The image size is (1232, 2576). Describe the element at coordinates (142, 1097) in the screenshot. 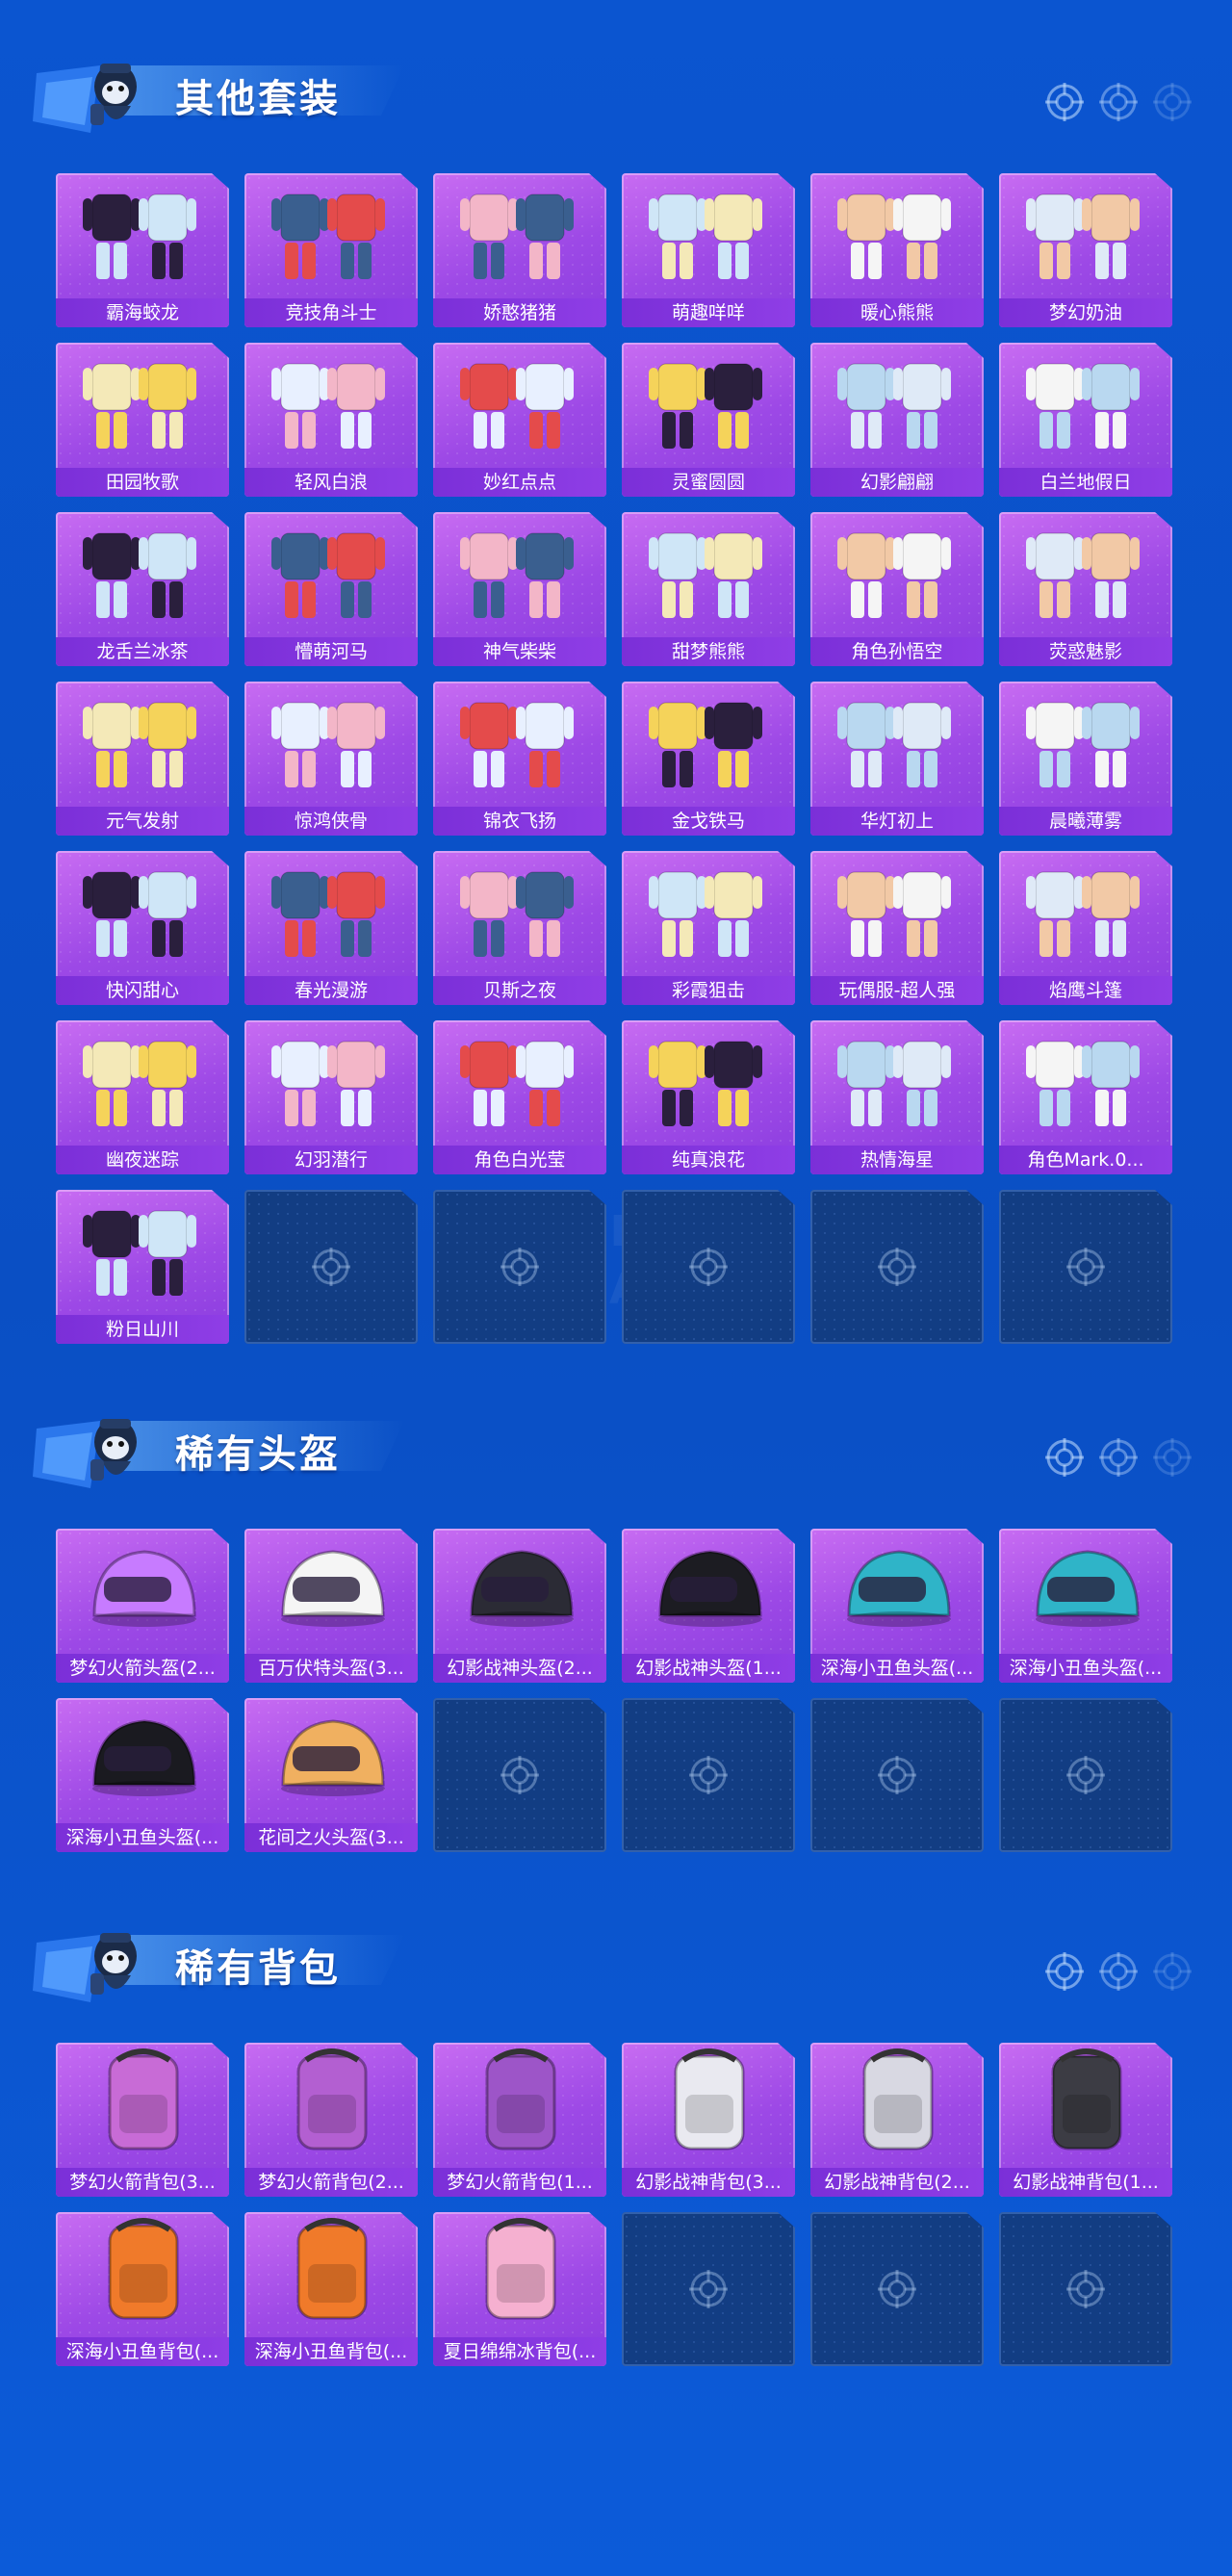

I see `item-tile: 幽夜迷踪` at that location.